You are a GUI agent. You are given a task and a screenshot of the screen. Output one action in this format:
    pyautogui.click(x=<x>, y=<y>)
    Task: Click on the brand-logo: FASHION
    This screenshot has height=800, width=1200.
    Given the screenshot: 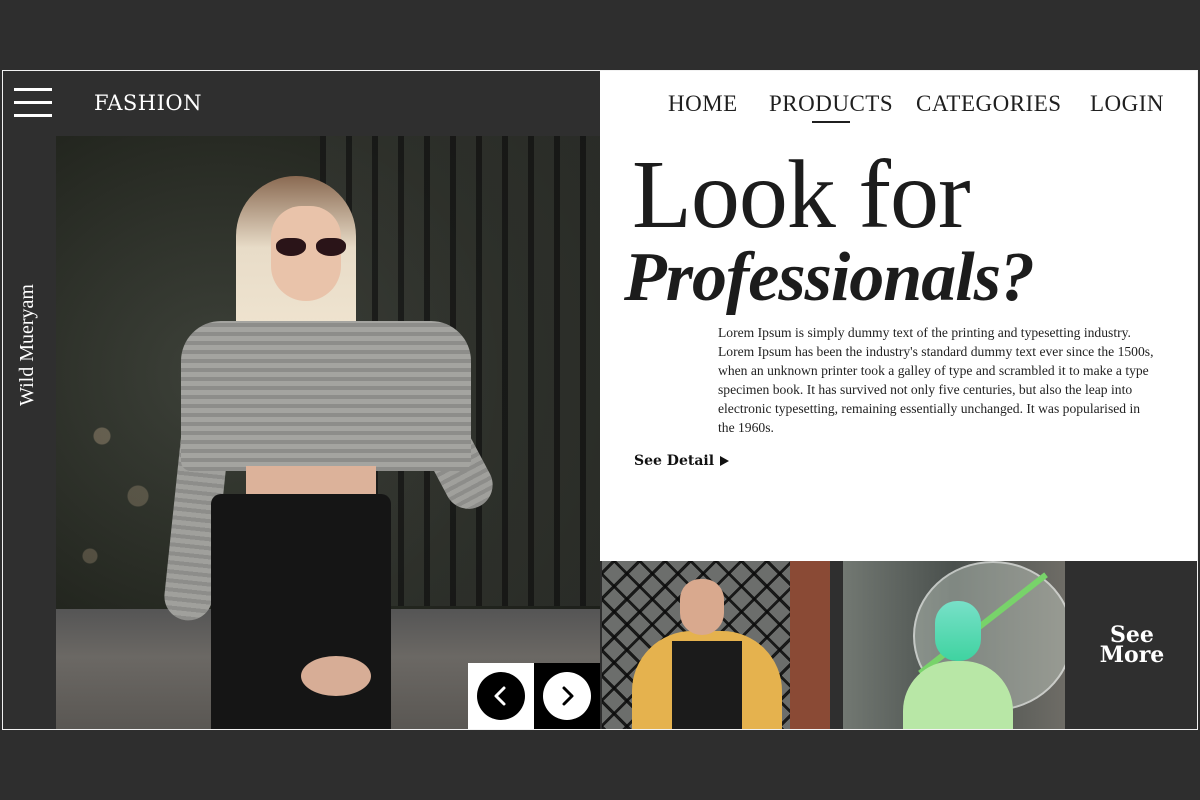 What is the action you would take?
    pyautogui.click(x=148, y=103)
    